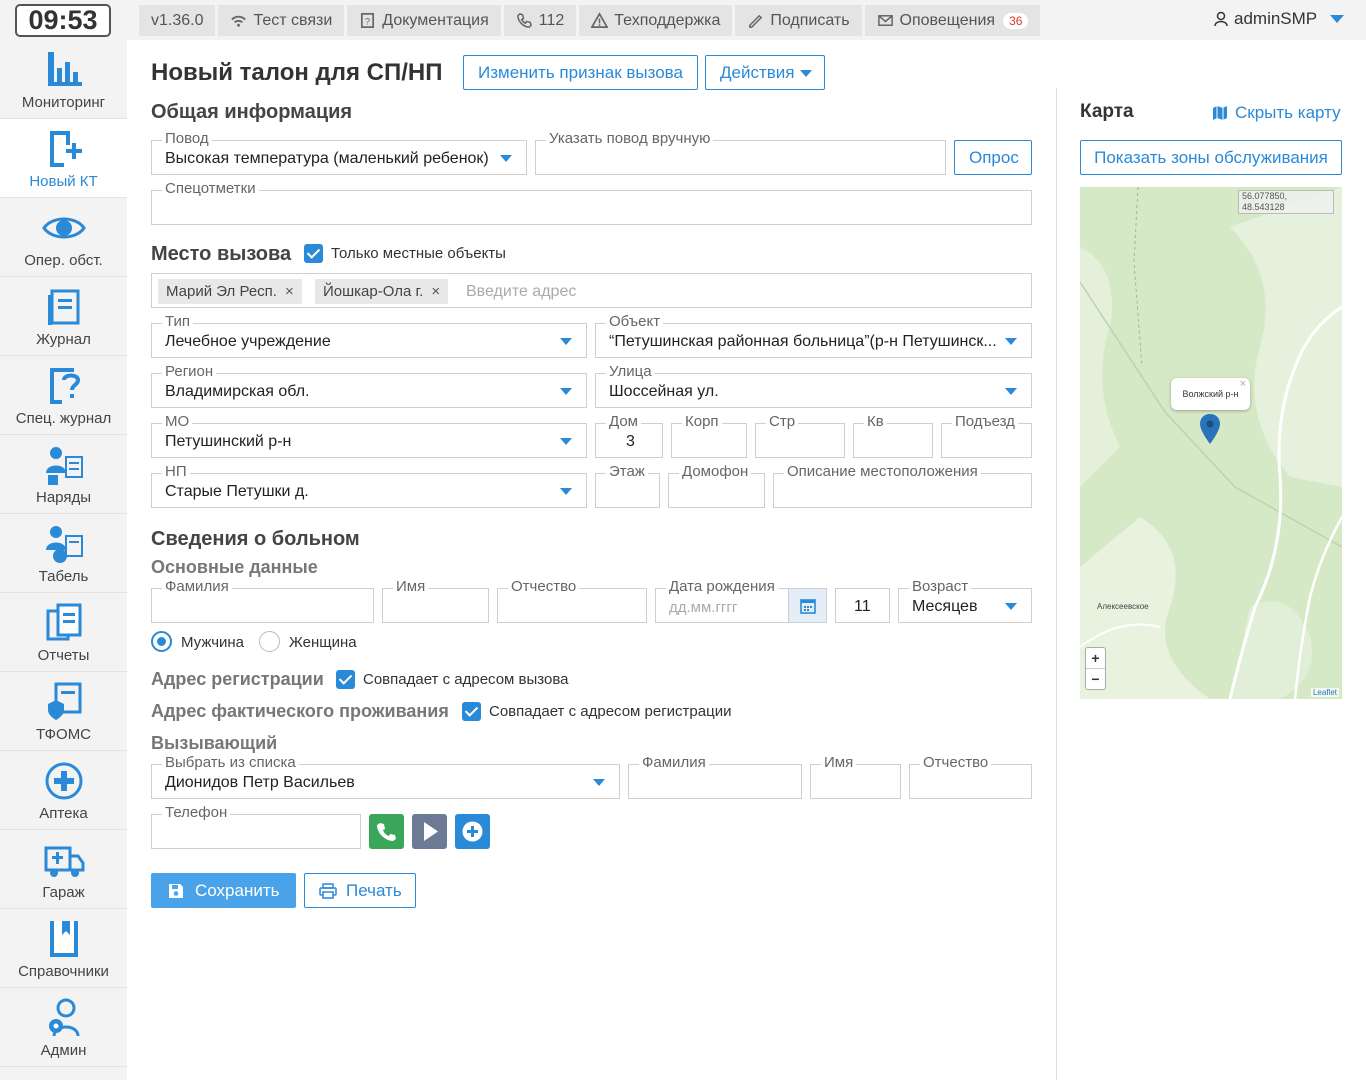 The height and width of the screenshot is (1080, 1366). What do you see at coordinates (540, 20) in the screenshot?
I see `phone-112-button: 112` at bounding box center [540, 20].